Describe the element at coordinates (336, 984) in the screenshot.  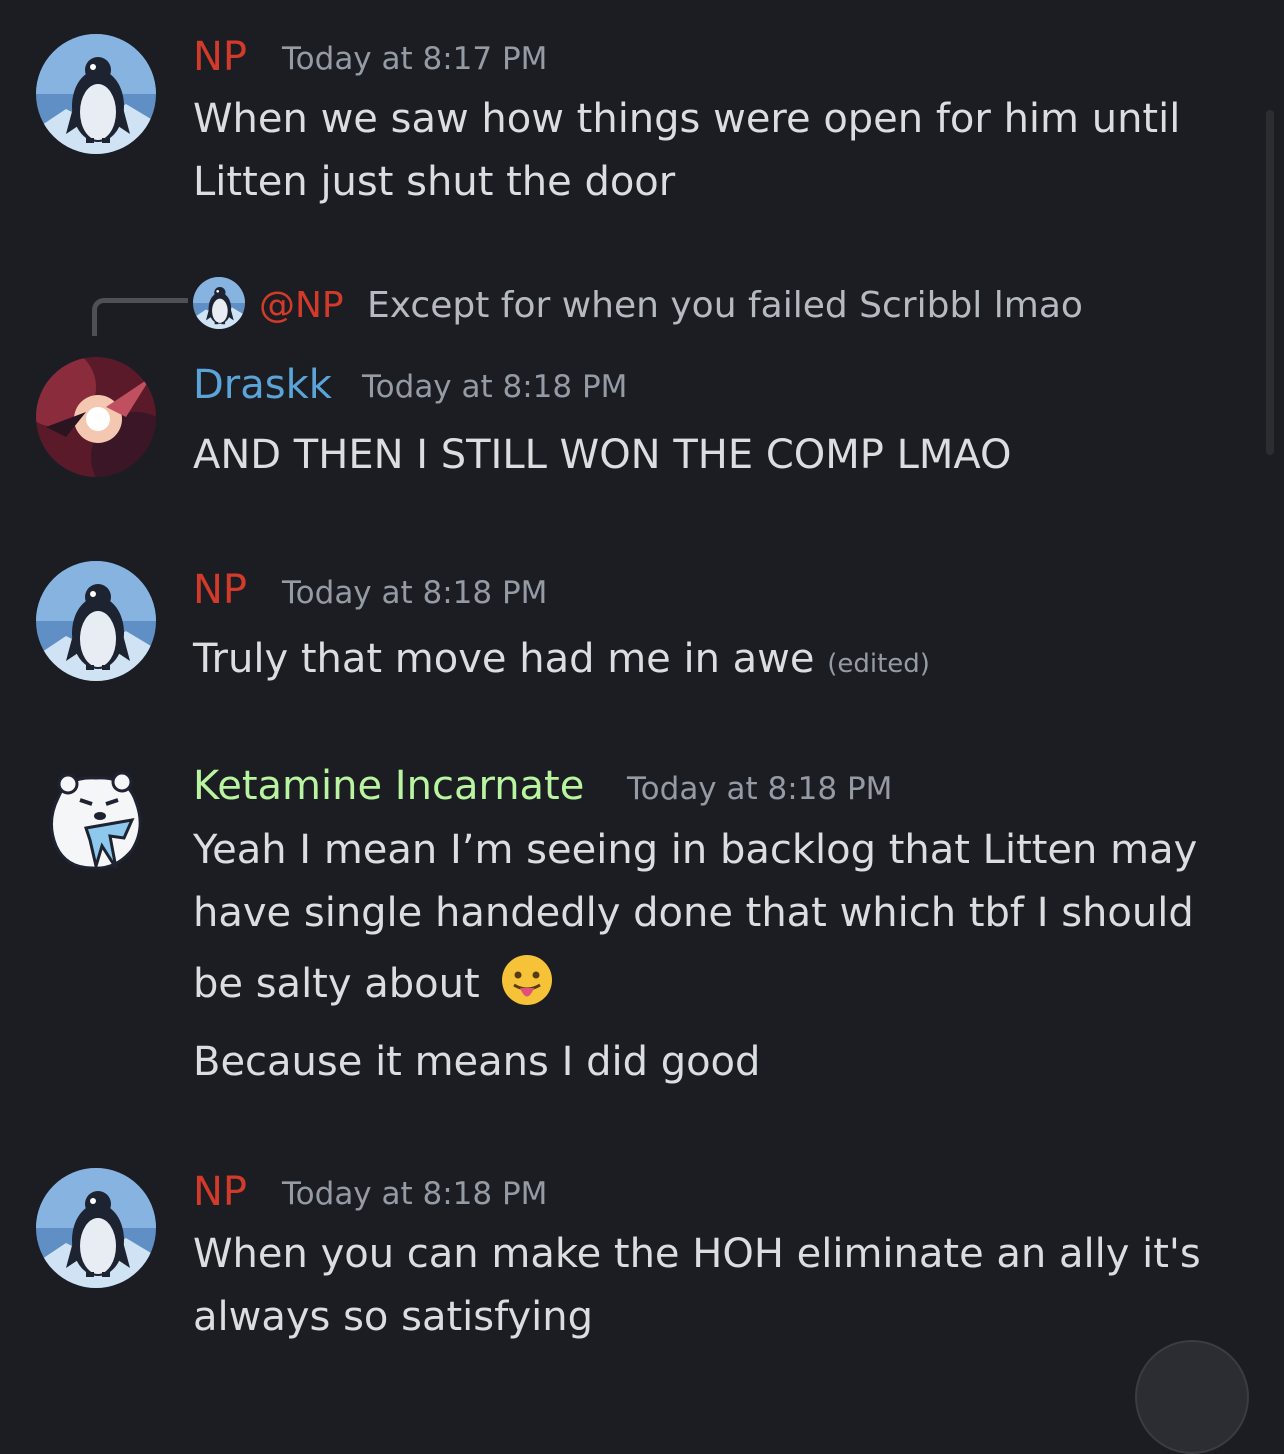
I see `message-text: be salty about` at that location.